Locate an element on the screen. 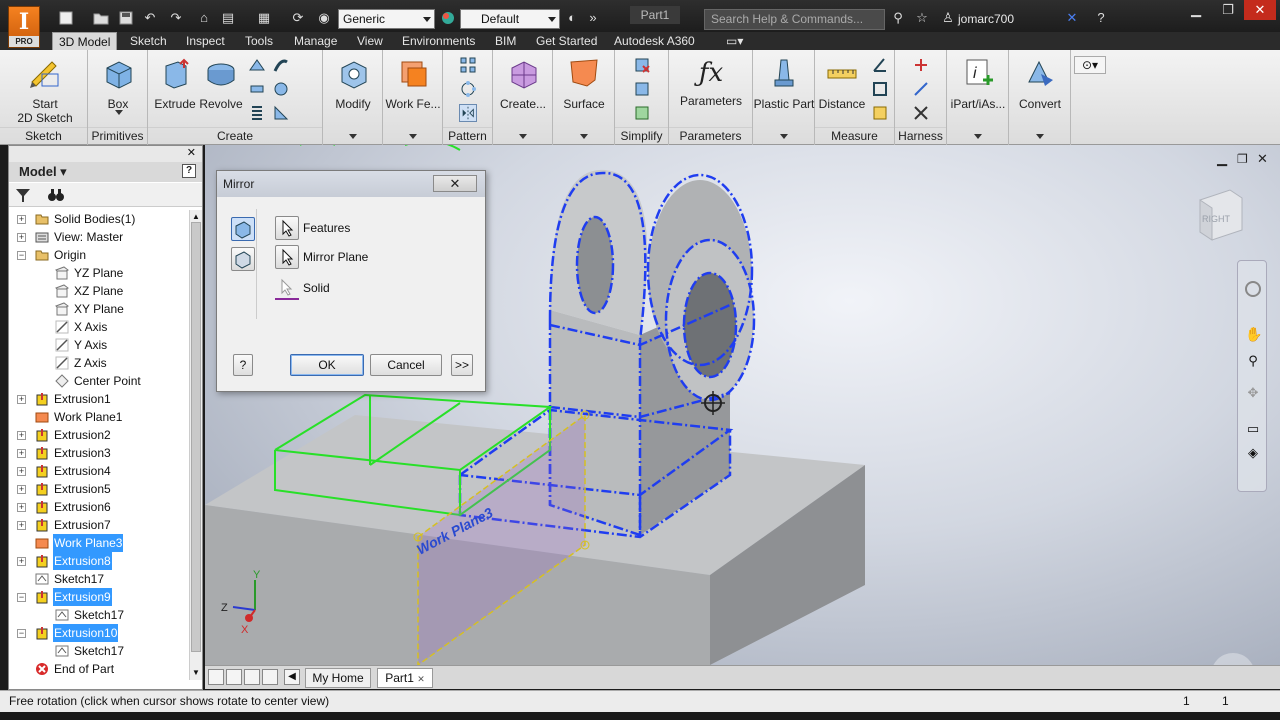 The image size is (1280, 720). properties-icon: ◉ is located at coordinates (324, 18).